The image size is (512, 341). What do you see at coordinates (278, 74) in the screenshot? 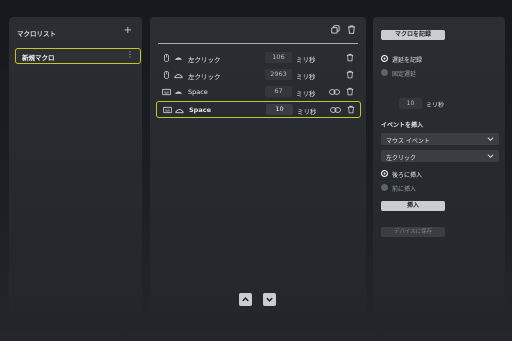
I see `step-delay-input: 2963` at bounding box center [278, 74].